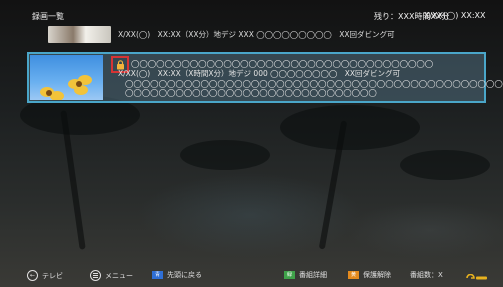  Describe the element at coordinates (184, 275) in the screenshot. I see `blue-key-label: 先頭に戻る` at that location.